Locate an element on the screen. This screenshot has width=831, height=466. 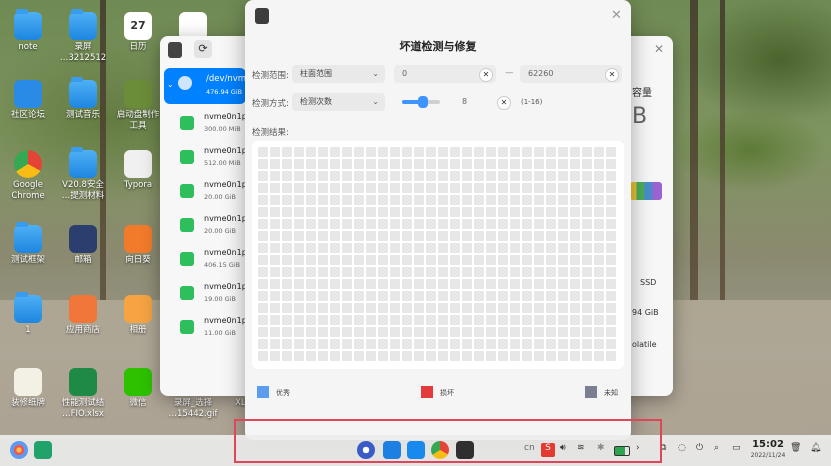
desktop-icon: 向日葵 is located at coordinates (138, 245).